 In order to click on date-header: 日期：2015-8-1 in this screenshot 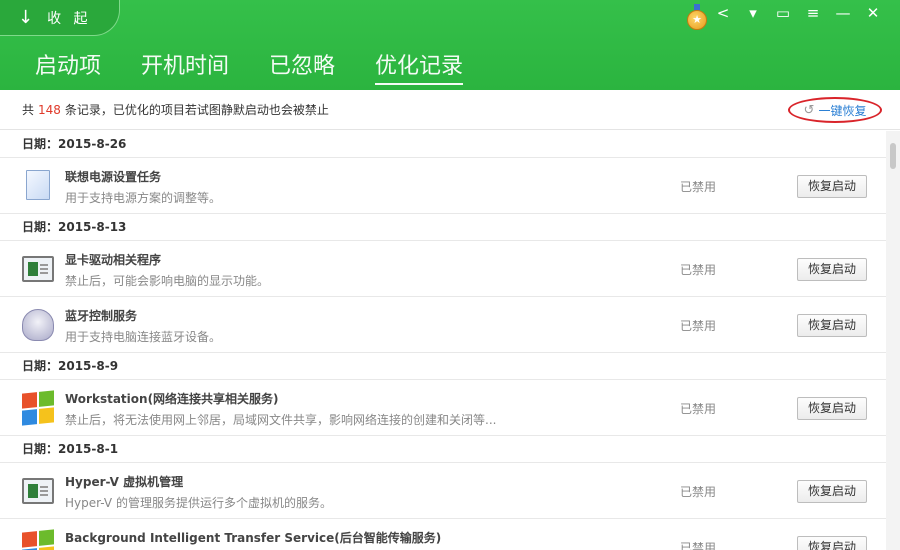, I will do `click(443, 449)`.